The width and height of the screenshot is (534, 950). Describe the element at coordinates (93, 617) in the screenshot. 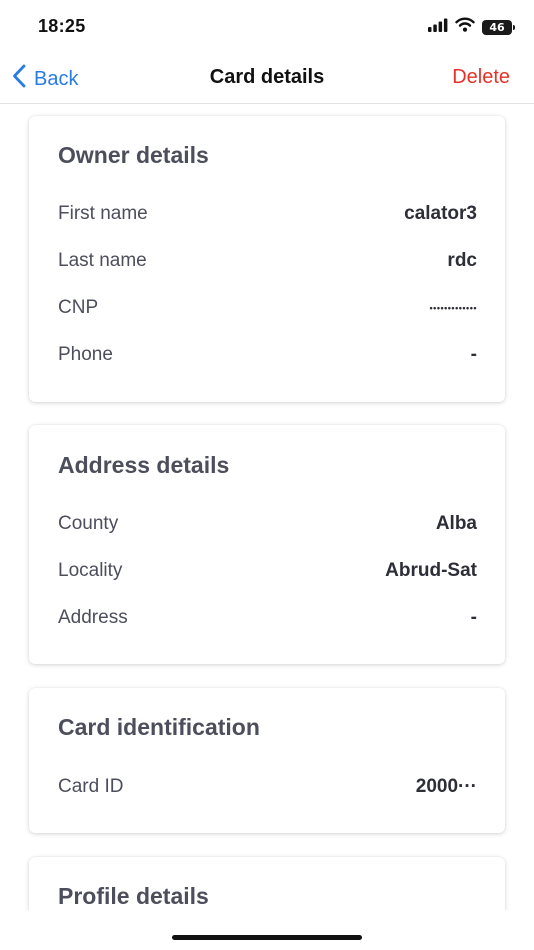

I see `address-label: Address` at that location.